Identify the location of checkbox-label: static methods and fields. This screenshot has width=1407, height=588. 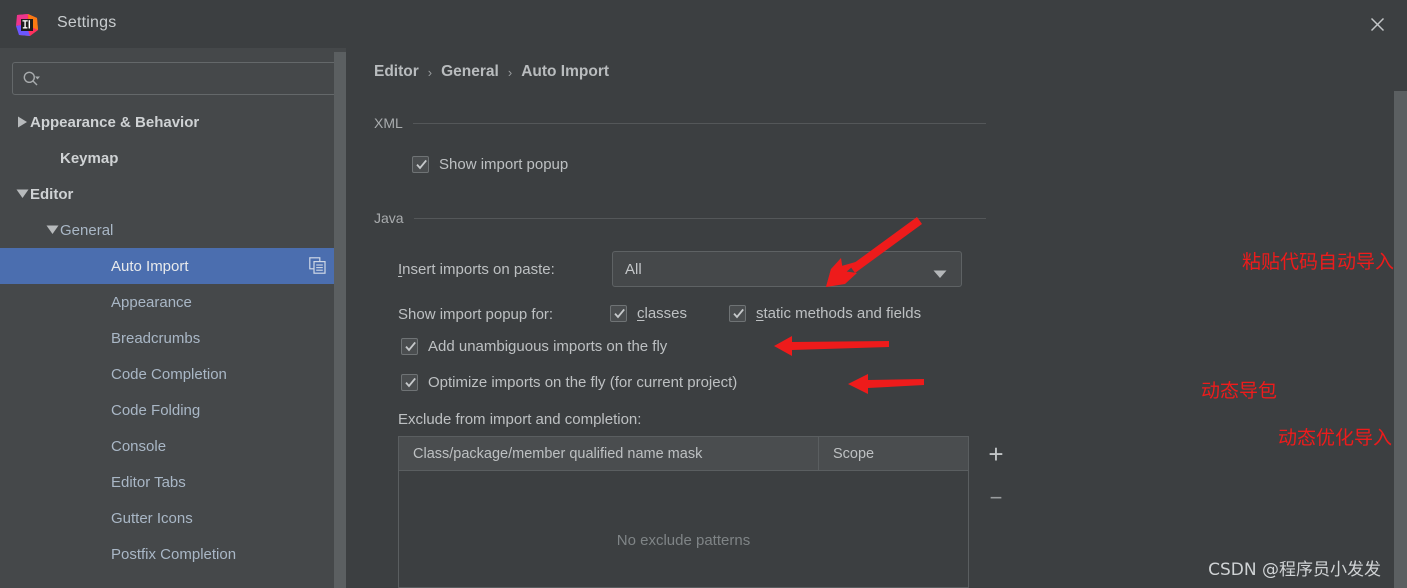
(838, 313).